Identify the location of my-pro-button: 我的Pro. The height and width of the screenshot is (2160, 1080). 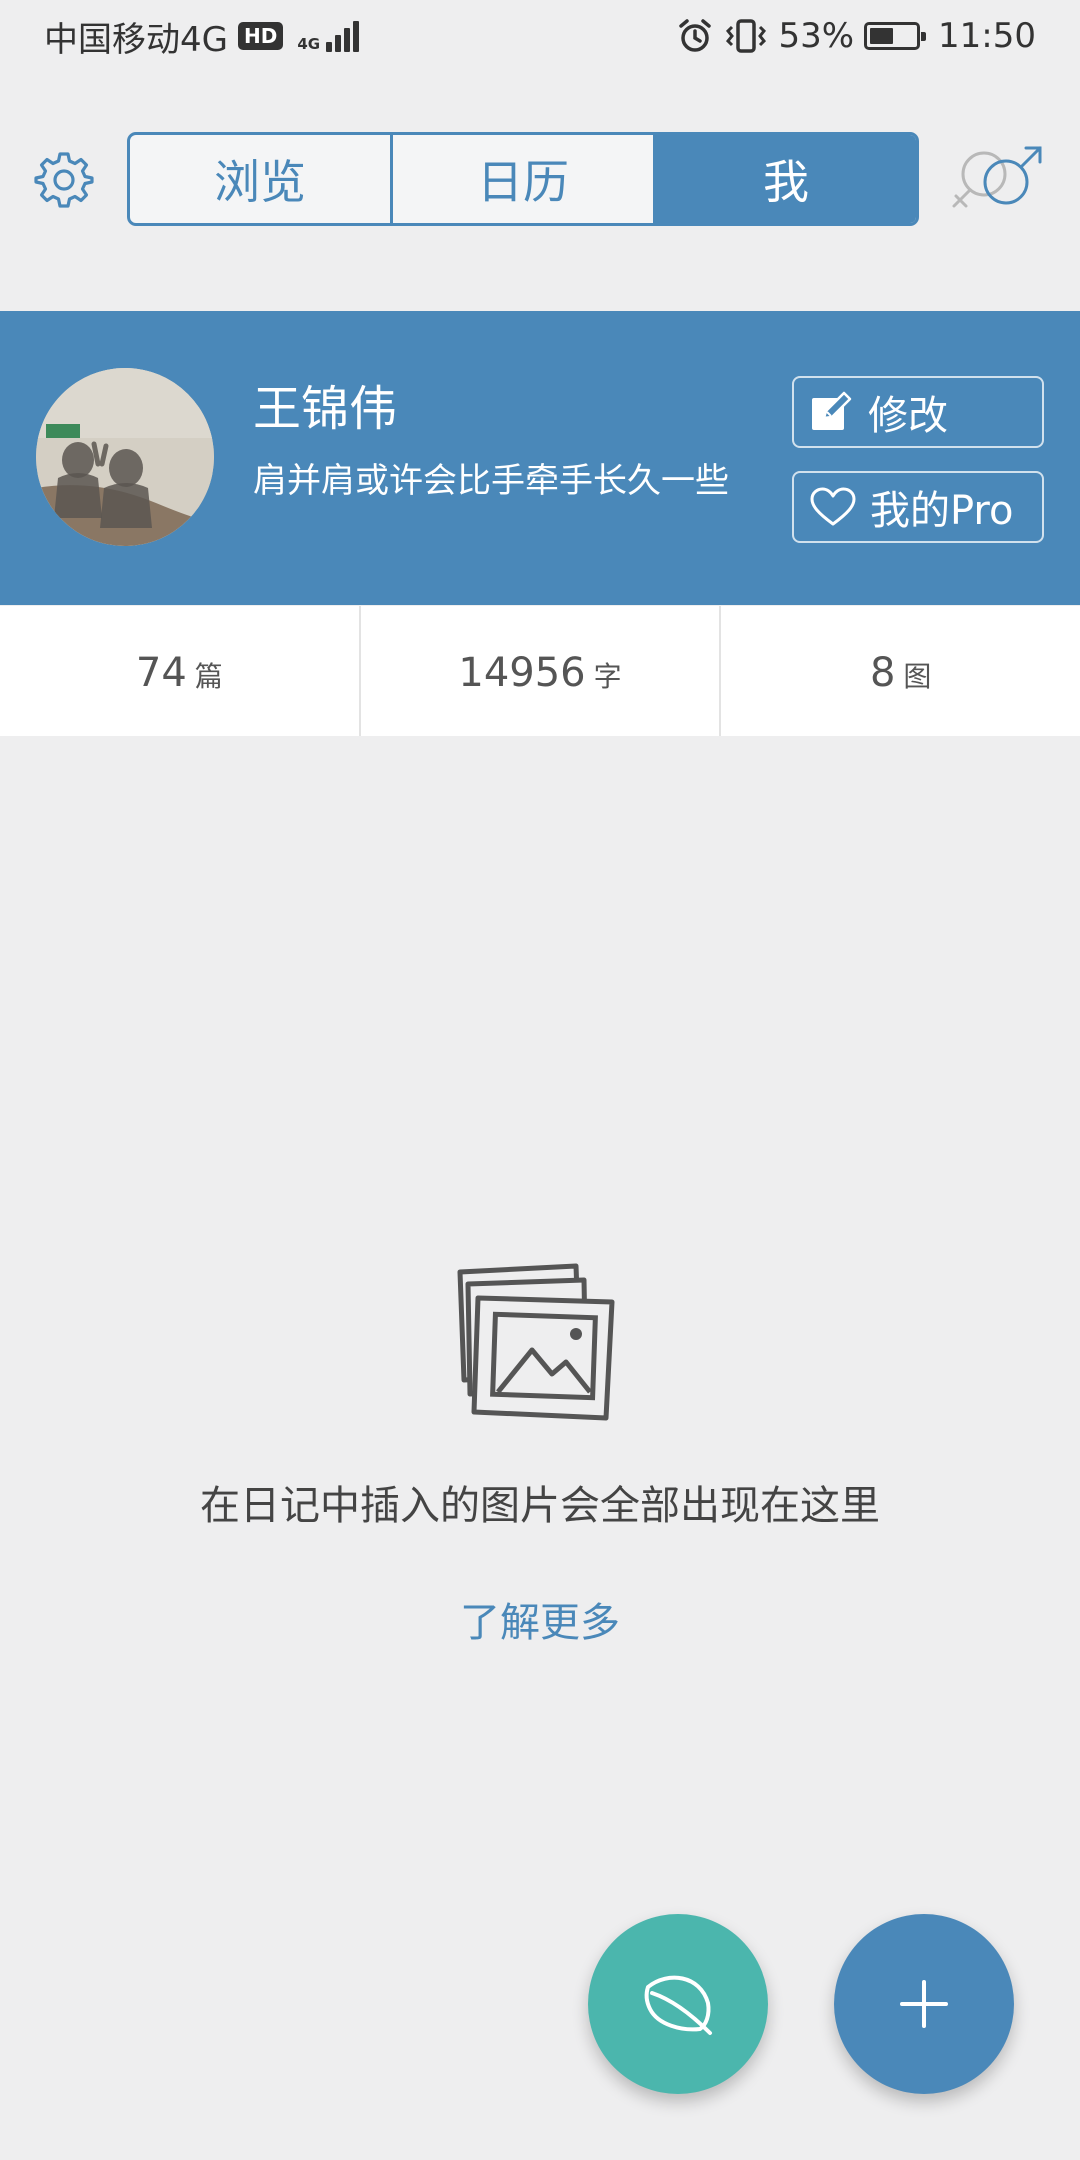
(918, 507).